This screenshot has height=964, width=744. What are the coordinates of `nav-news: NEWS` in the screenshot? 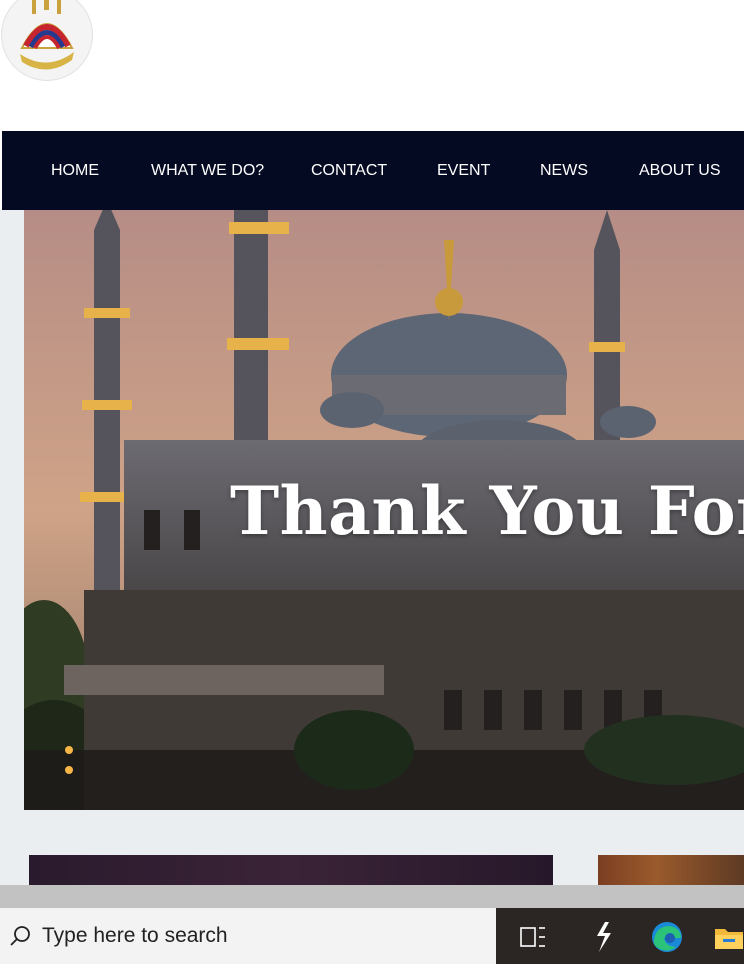 It's located at (564, 171).